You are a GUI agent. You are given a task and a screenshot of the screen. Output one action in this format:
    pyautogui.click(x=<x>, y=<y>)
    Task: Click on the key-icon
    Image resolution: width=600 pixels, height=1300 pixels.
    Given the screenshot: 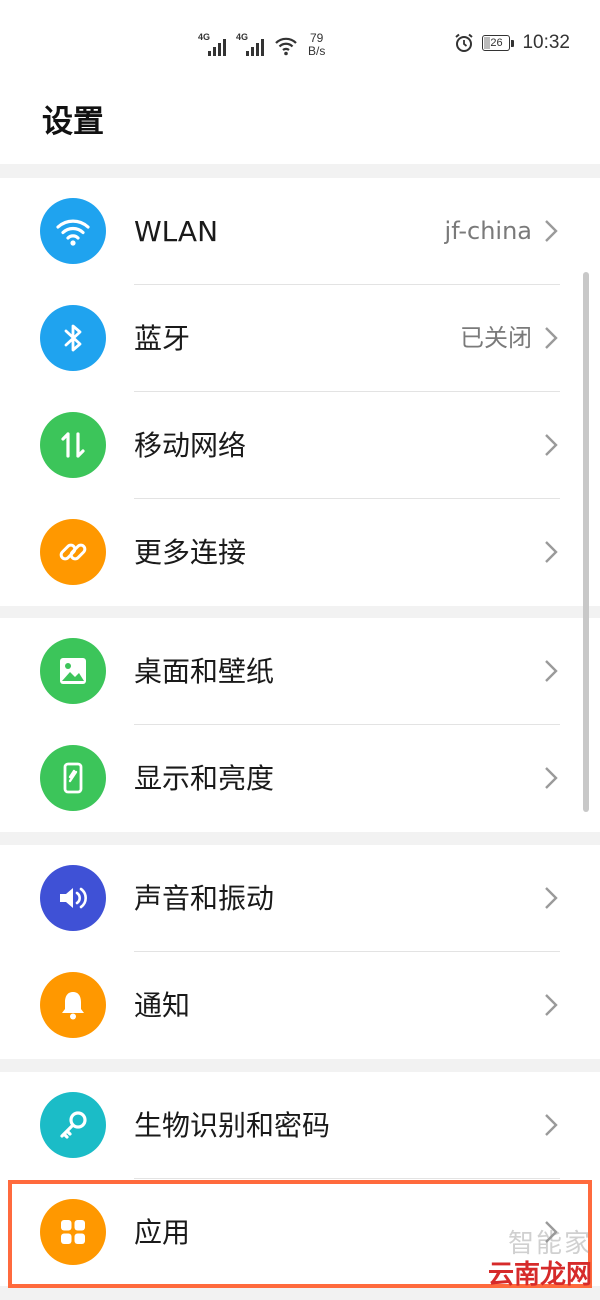 What is the action you would take?
    pyautogui.click(x=73, y=1125)
    